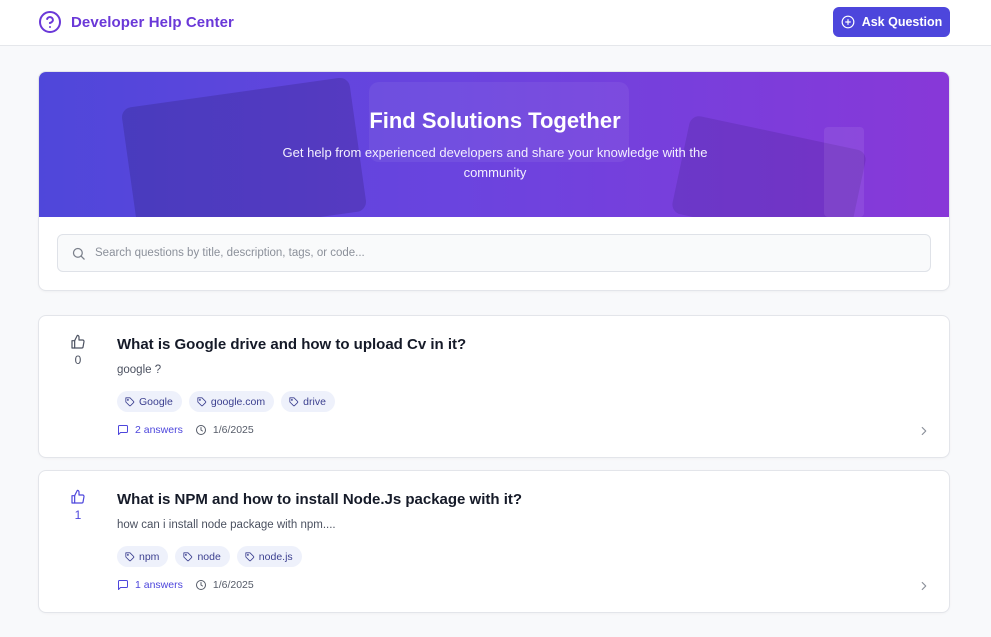 The height and width of the screenshot is (637, 991). I want to click on answers-count: 1 answers, so click(159, 585).